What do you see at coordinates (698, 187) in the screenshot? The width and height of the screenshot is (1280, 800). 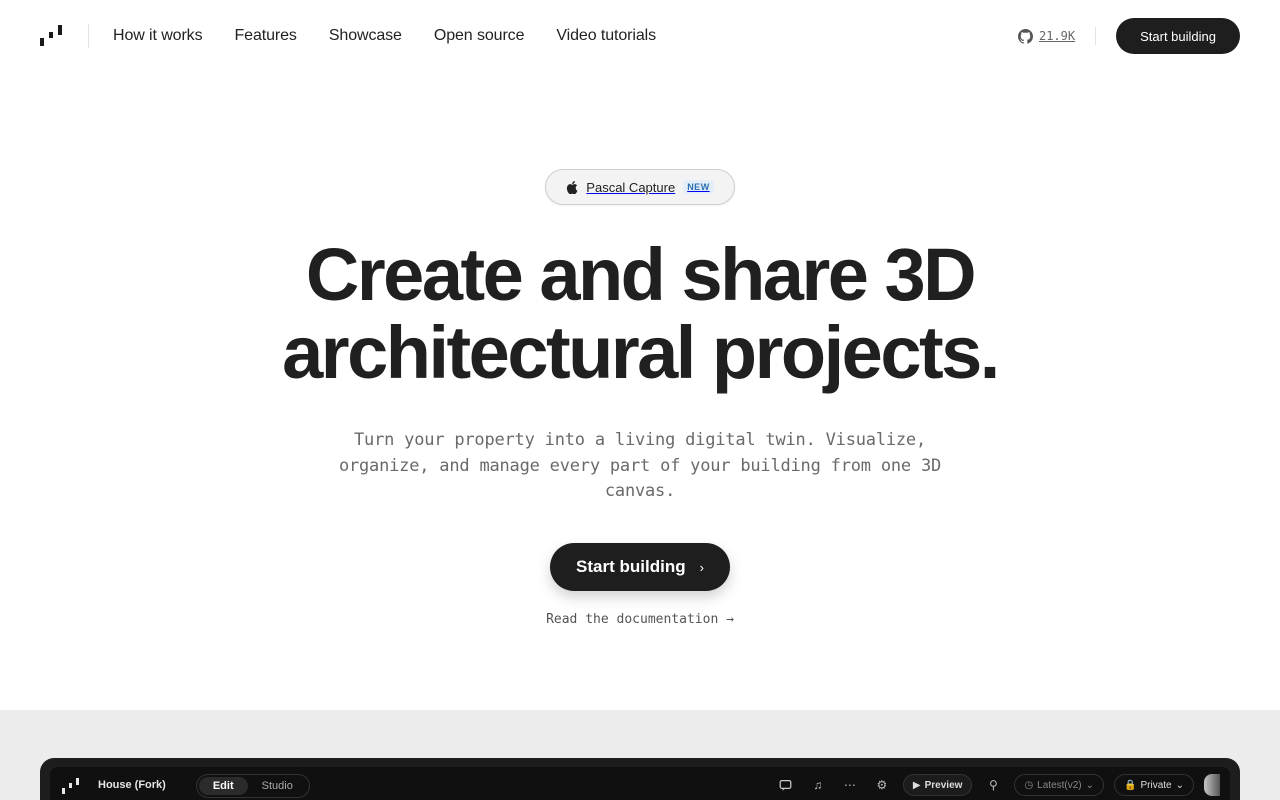 I see `new-badge: NEW` at bounding box center [698, 187].